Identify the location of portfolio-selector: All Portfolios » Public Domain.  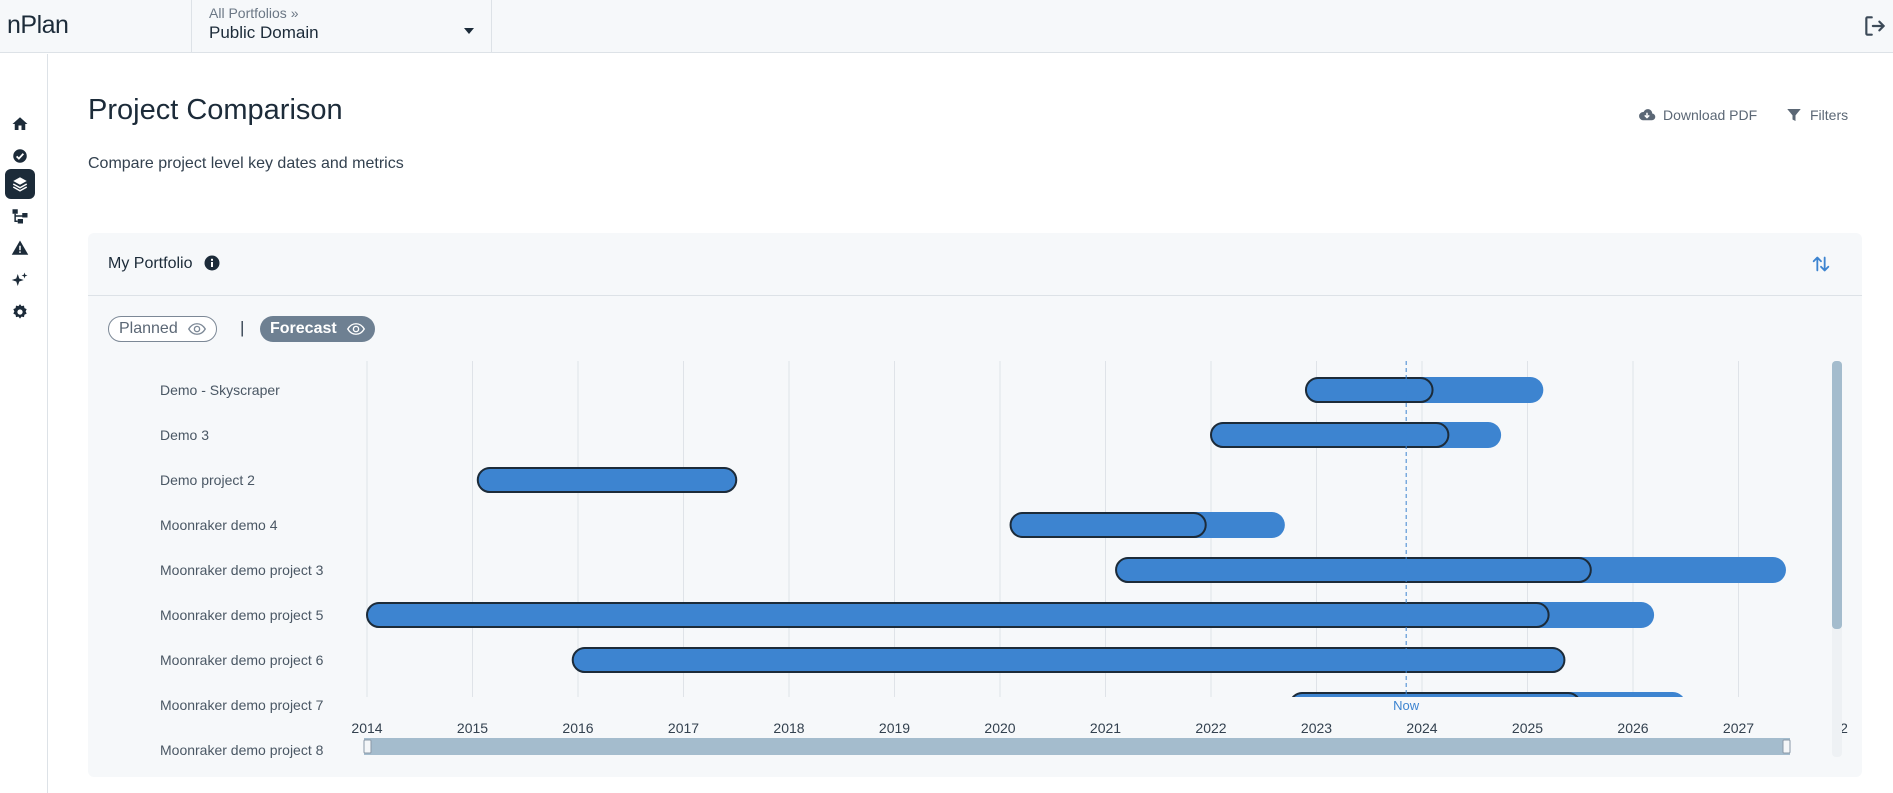
(341, 26).